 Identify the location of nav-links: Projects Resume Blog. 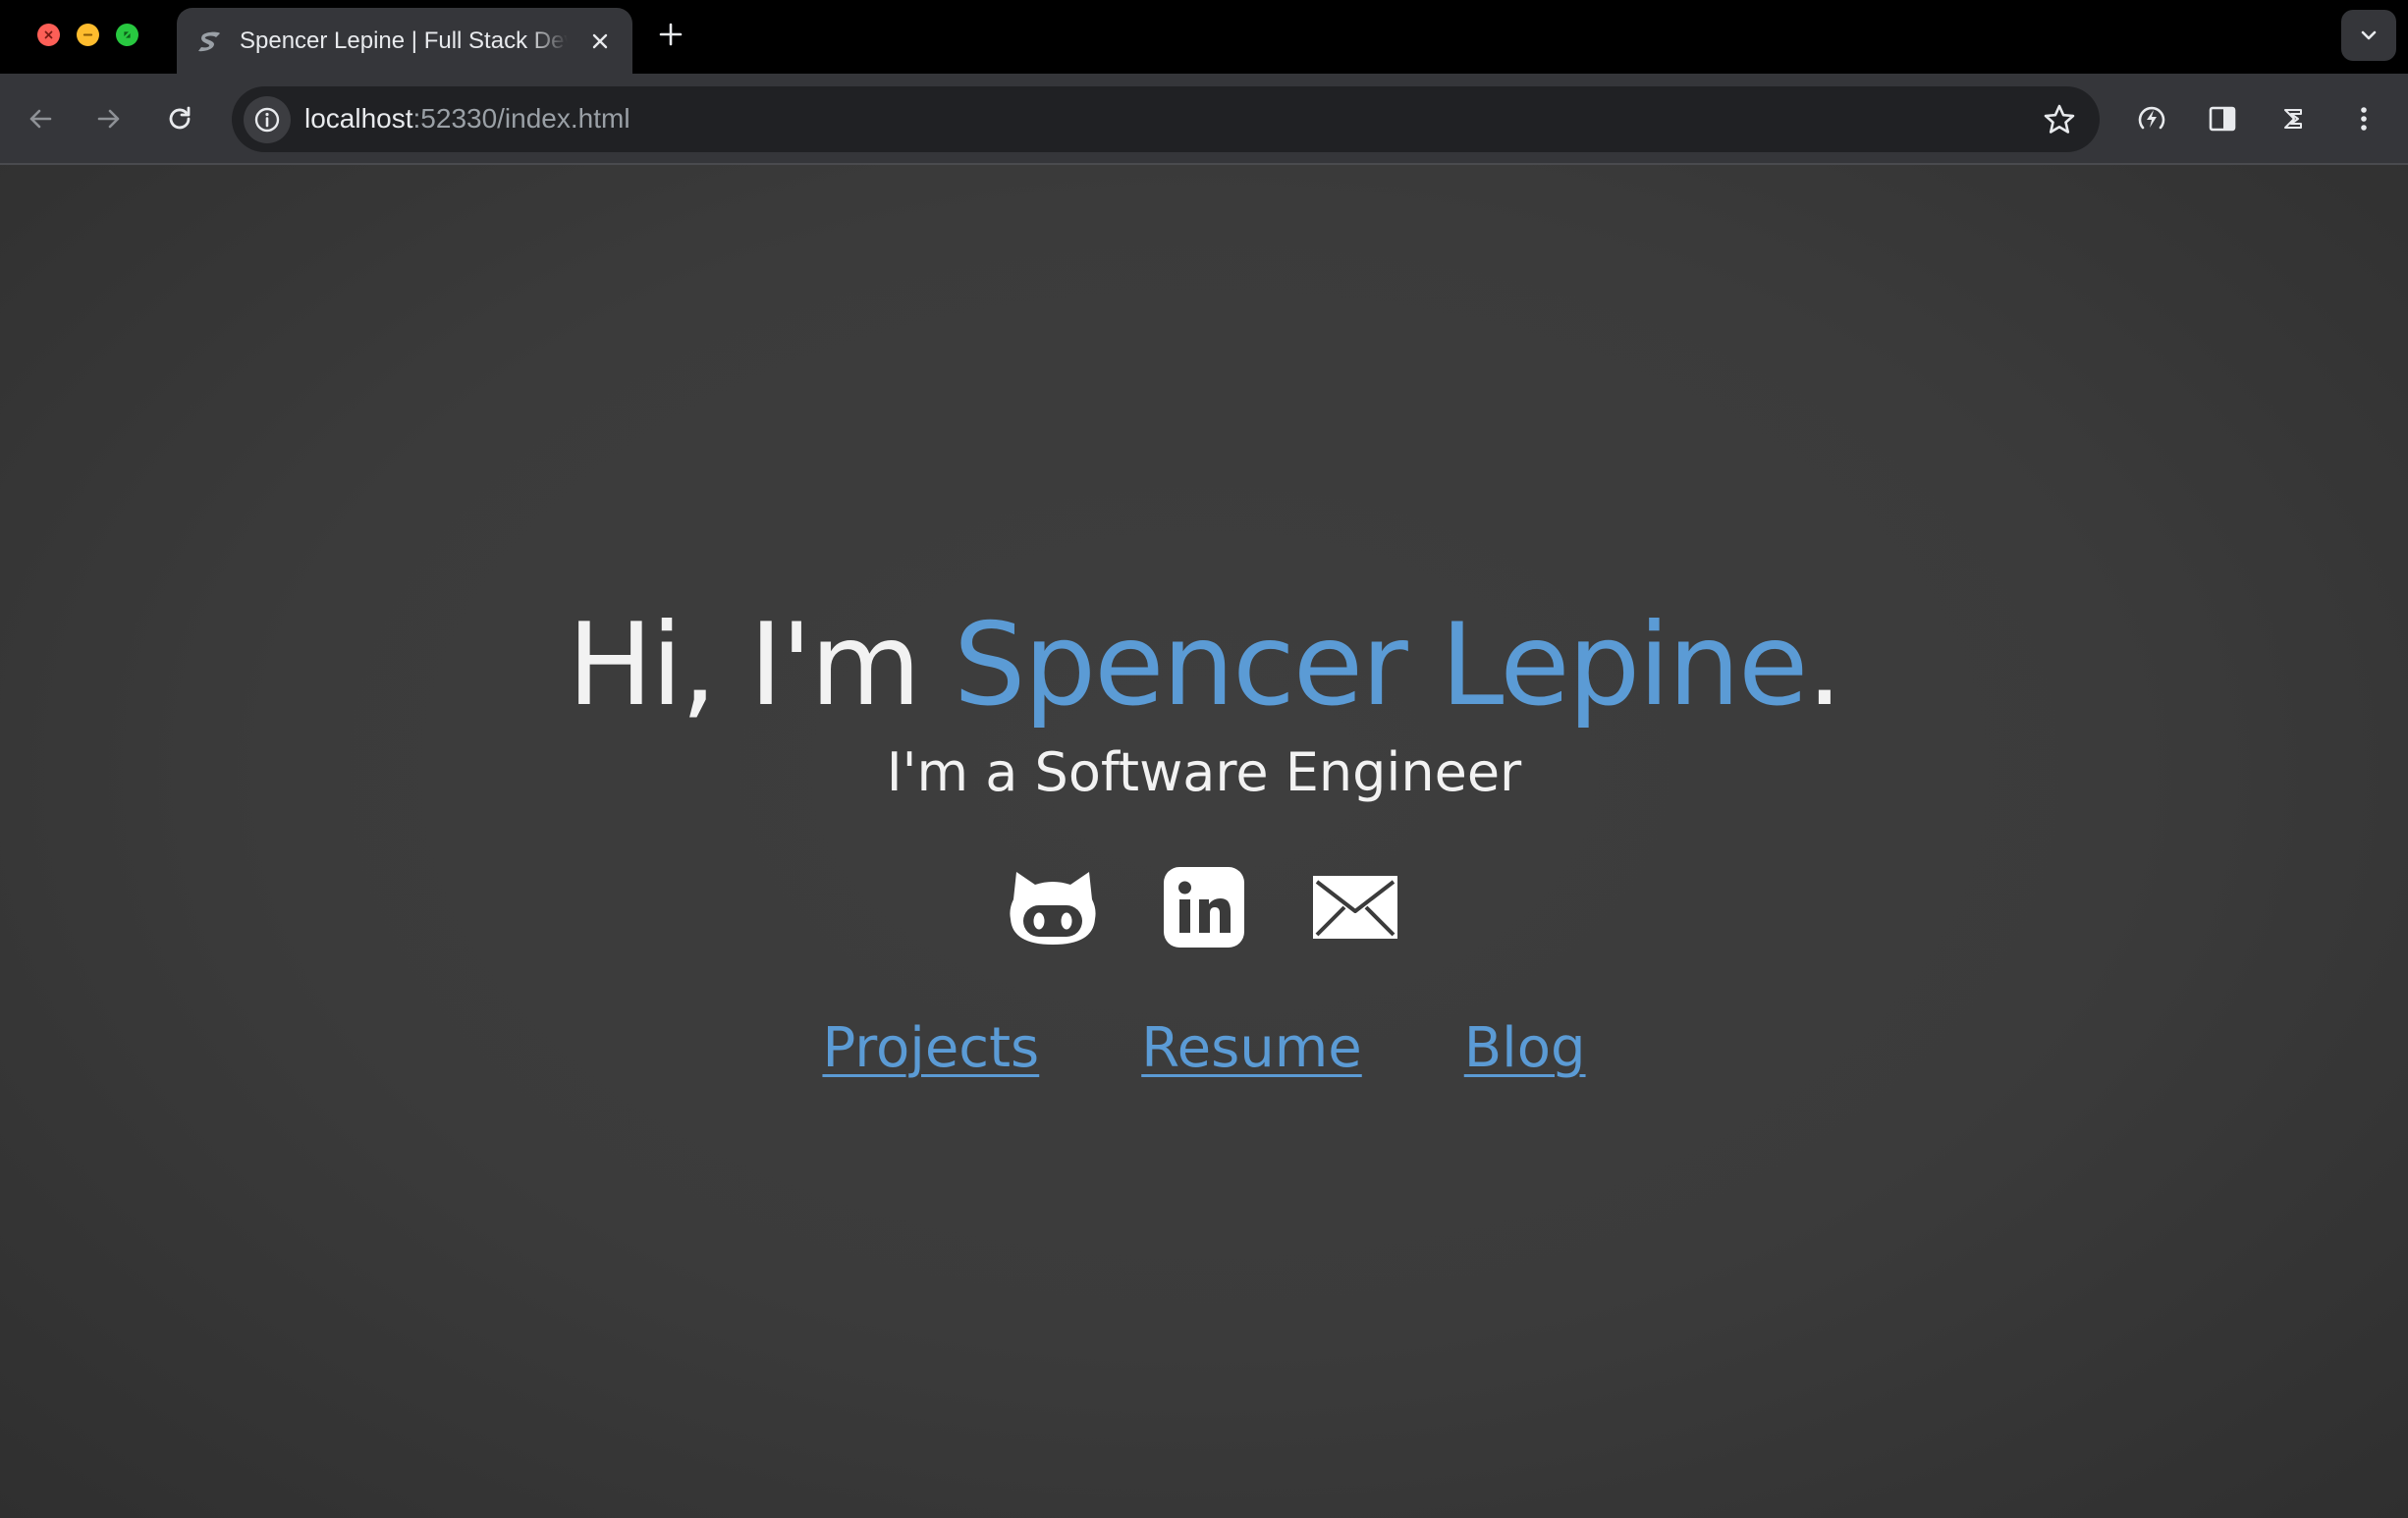
(1204, 1048).